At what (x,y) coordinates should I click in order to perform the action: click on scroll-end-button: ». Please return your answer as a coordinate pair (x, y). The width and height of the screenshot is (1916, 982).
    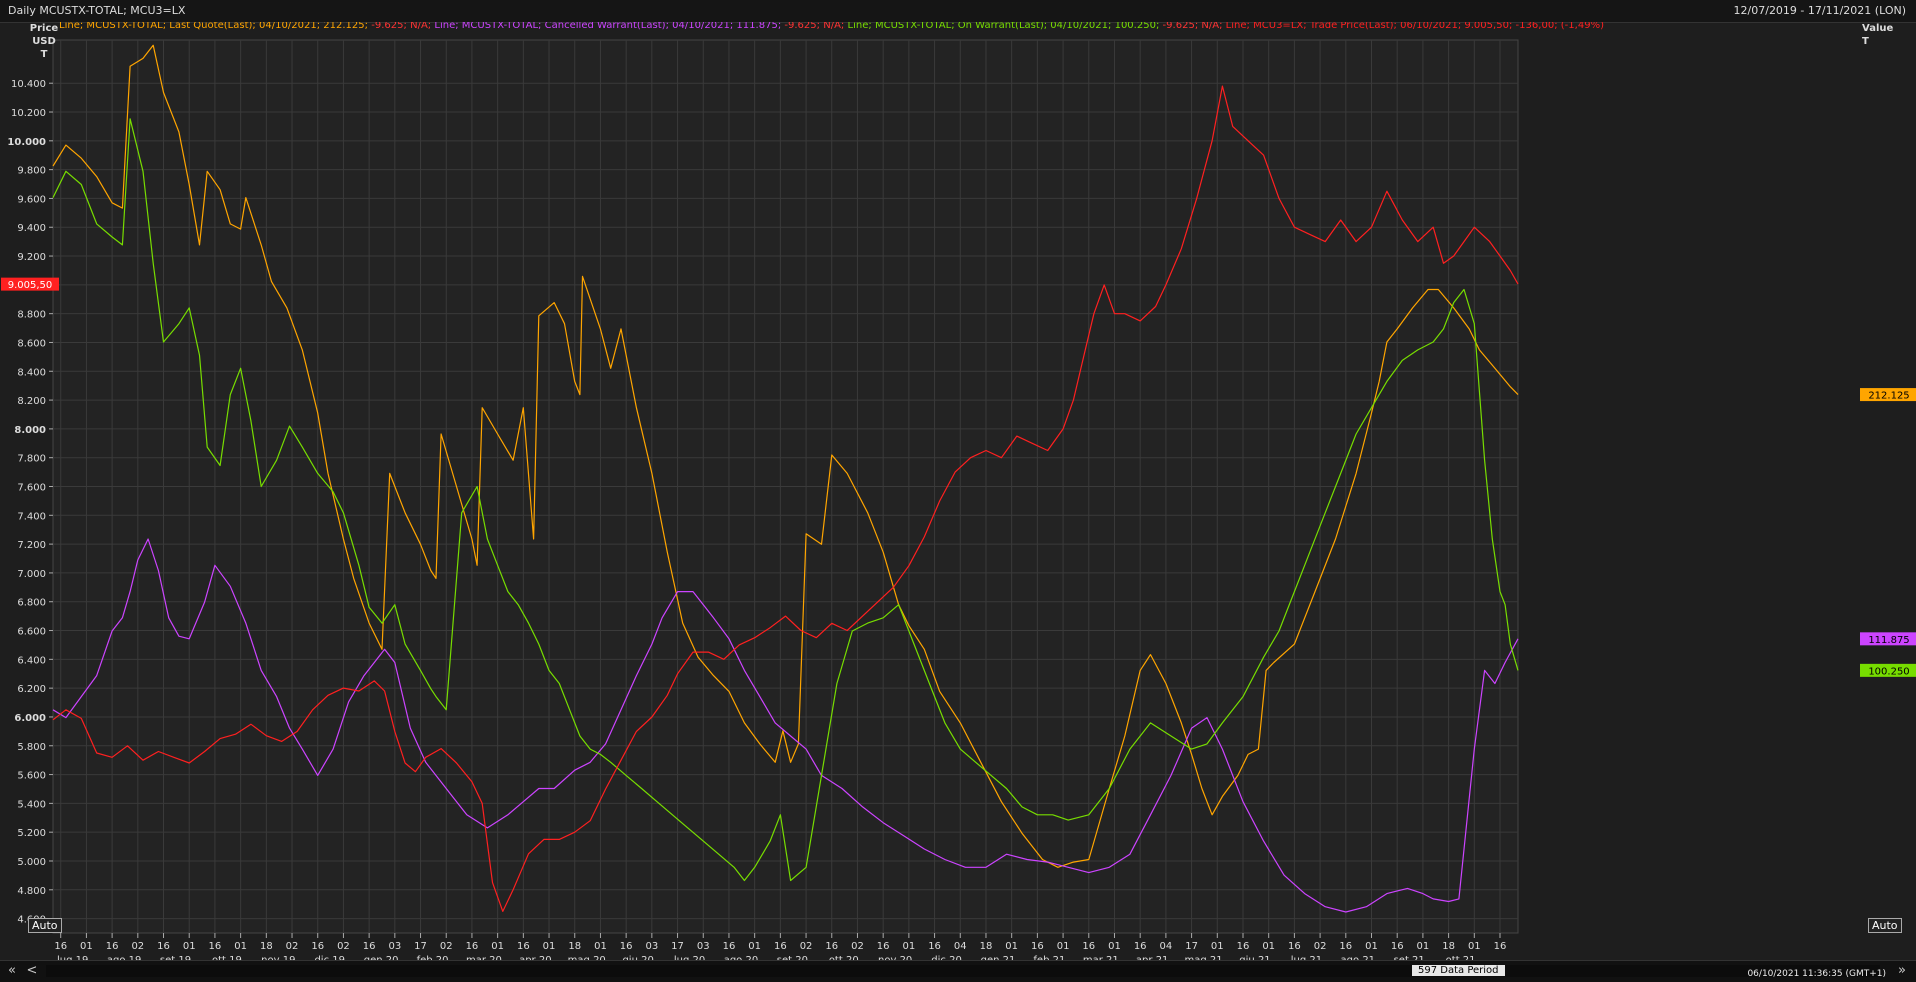
    Looking at the image, I should click on (1902, 971).